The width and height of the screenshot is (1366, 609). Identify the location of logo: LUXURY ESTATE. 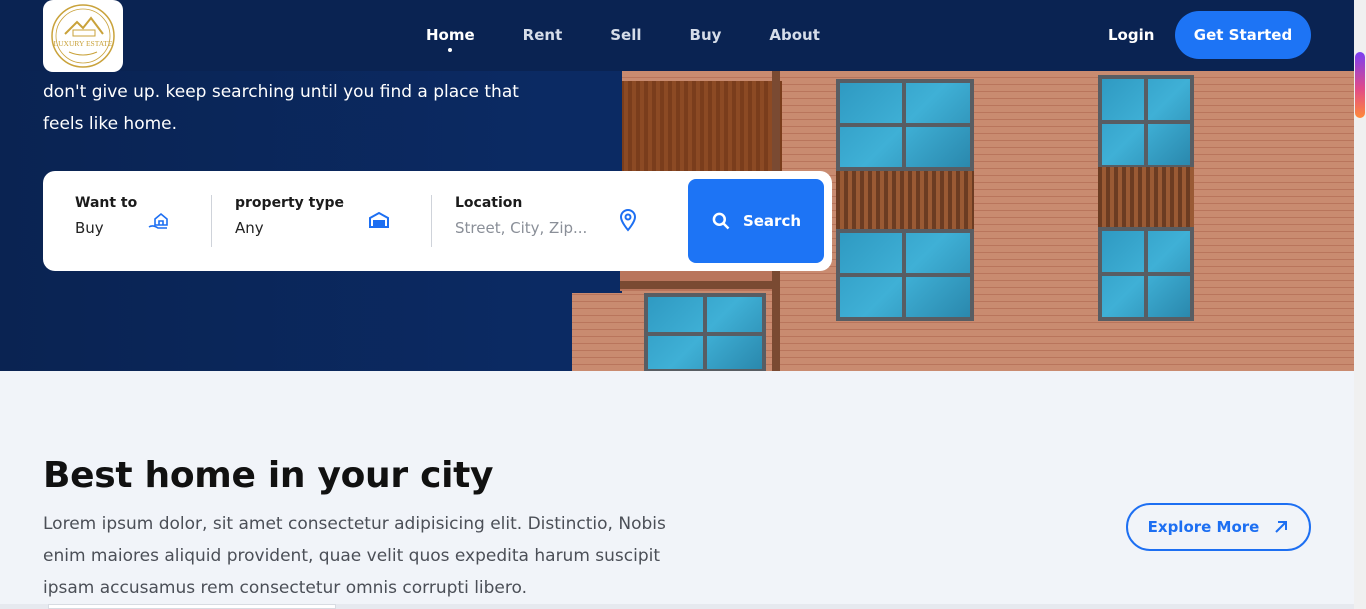
(83, 36).